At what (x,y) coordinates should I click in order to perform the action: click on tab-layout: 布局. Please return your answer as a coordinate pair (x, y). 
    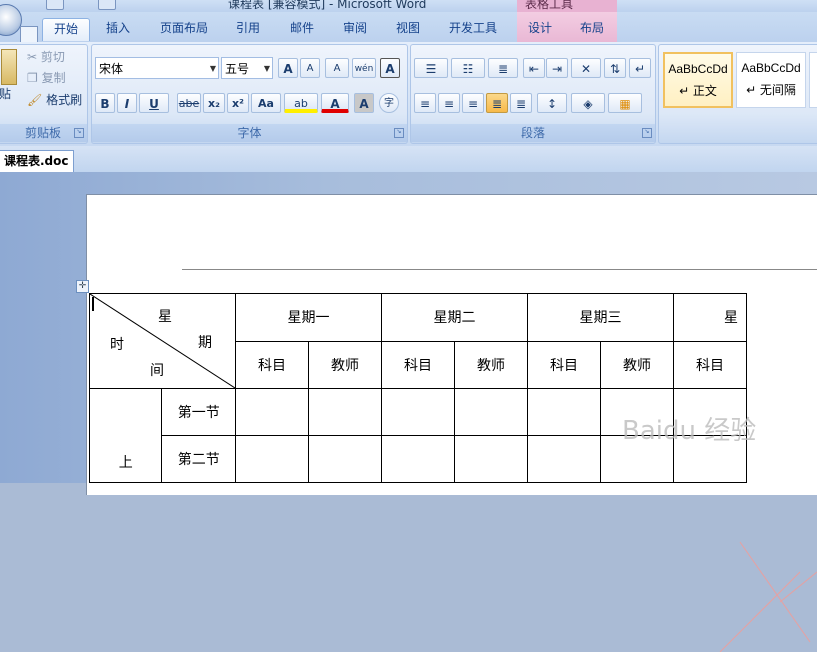
    Looking at the image, I should click on (592, 29).